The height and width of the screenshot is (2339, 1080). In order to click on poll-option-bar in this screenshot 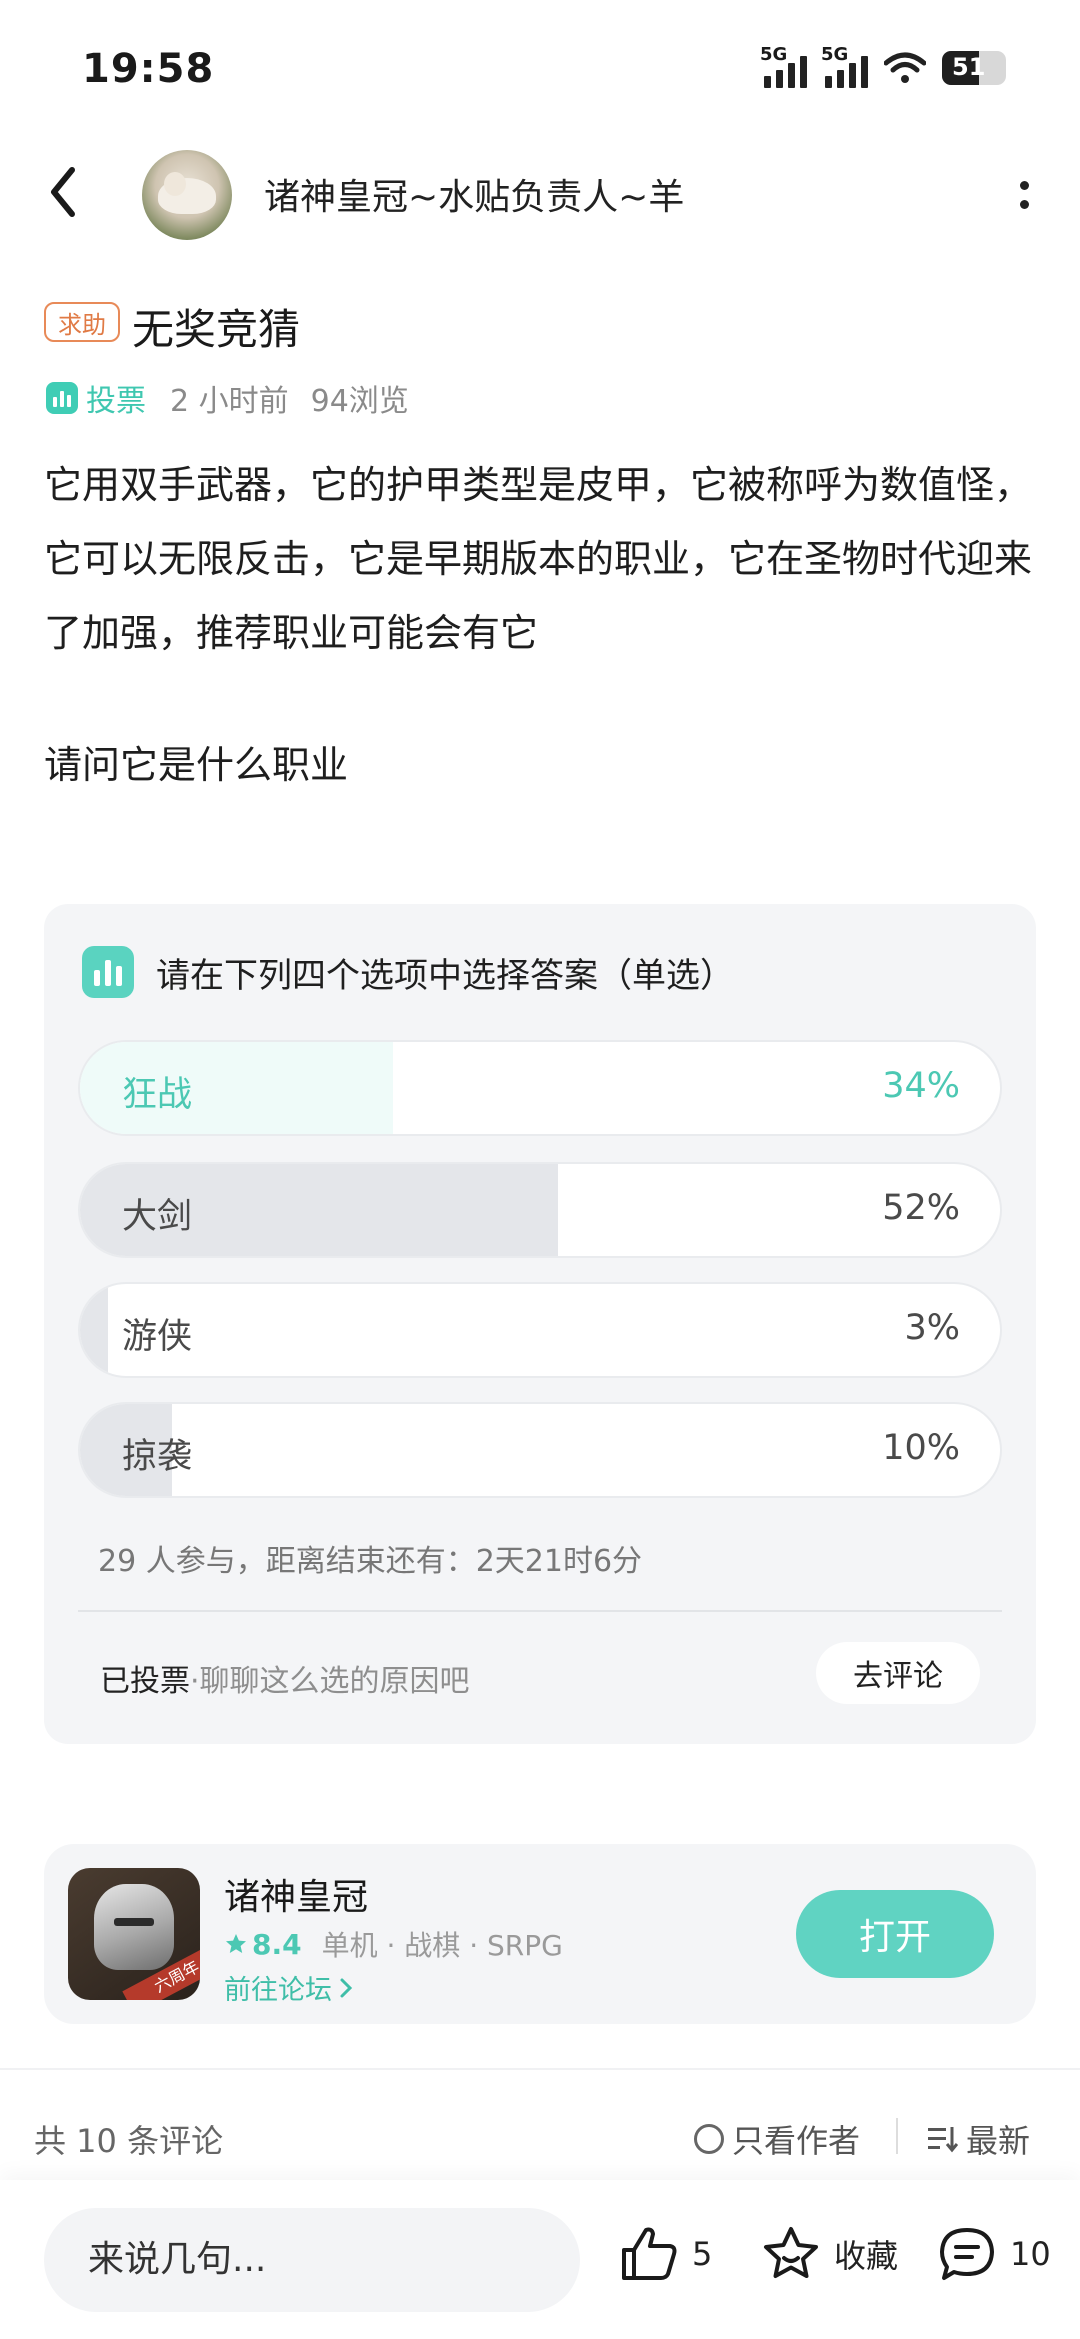, I will do `click(94, 1330)`.